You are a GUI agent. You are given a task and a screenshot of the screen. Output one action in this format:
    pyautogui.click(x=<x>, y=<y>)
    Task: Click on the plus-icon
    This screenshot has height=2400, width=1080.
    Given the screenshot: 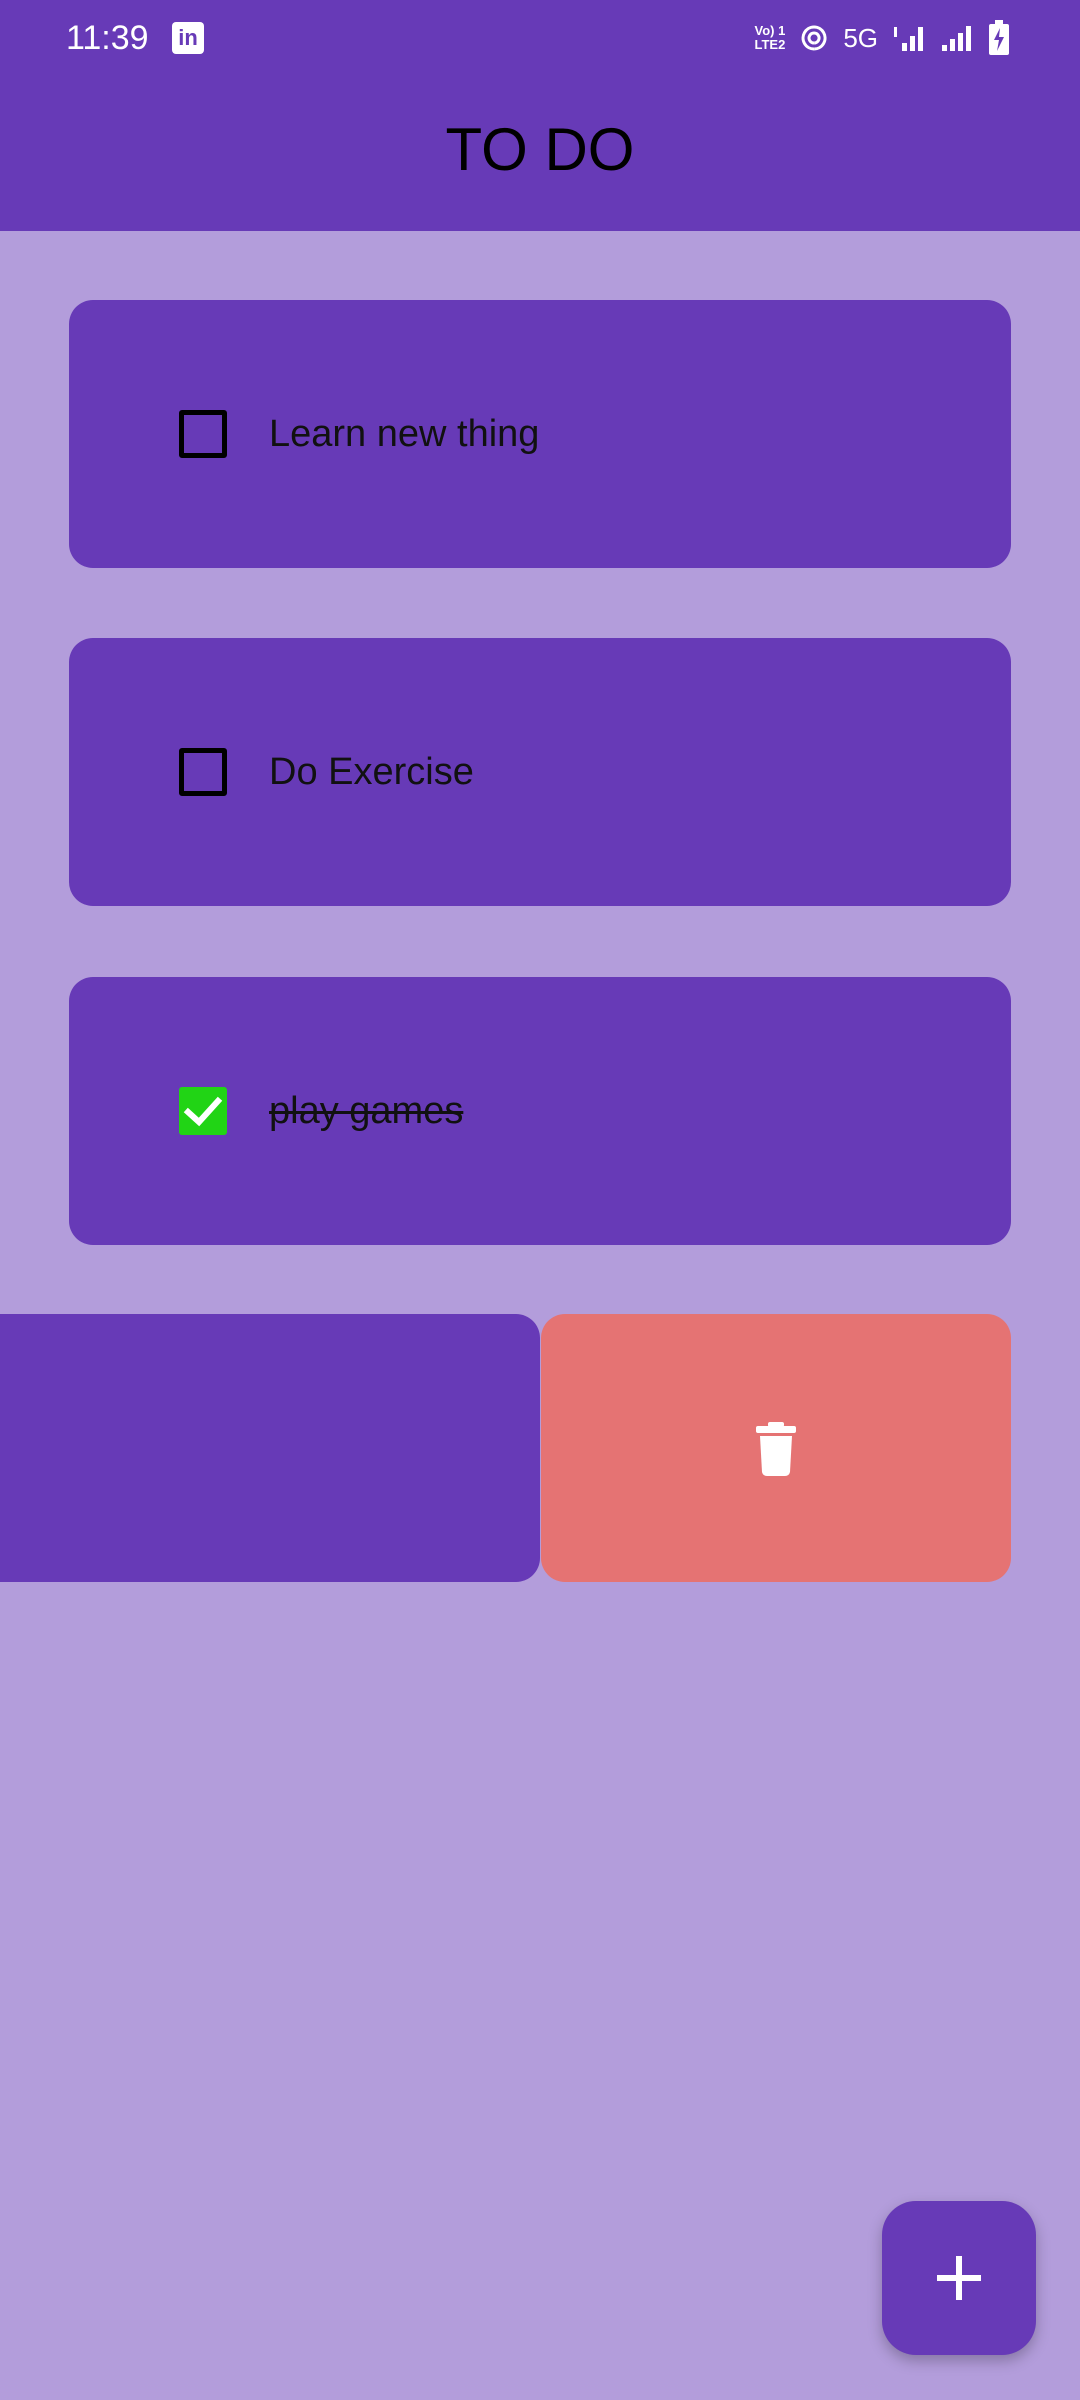 What is the action you would take?
    pyautogui.click(x=959, y=2278)
    